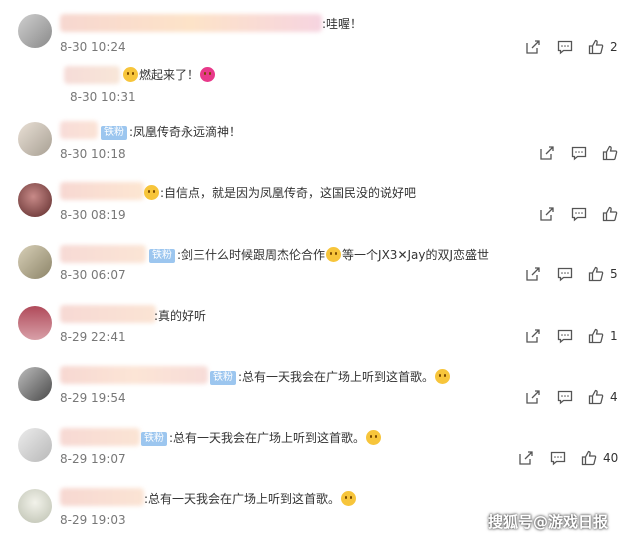  Describe the element at coordinates (614, 274) in the screenshot. I see `like-count: 5` at that location.